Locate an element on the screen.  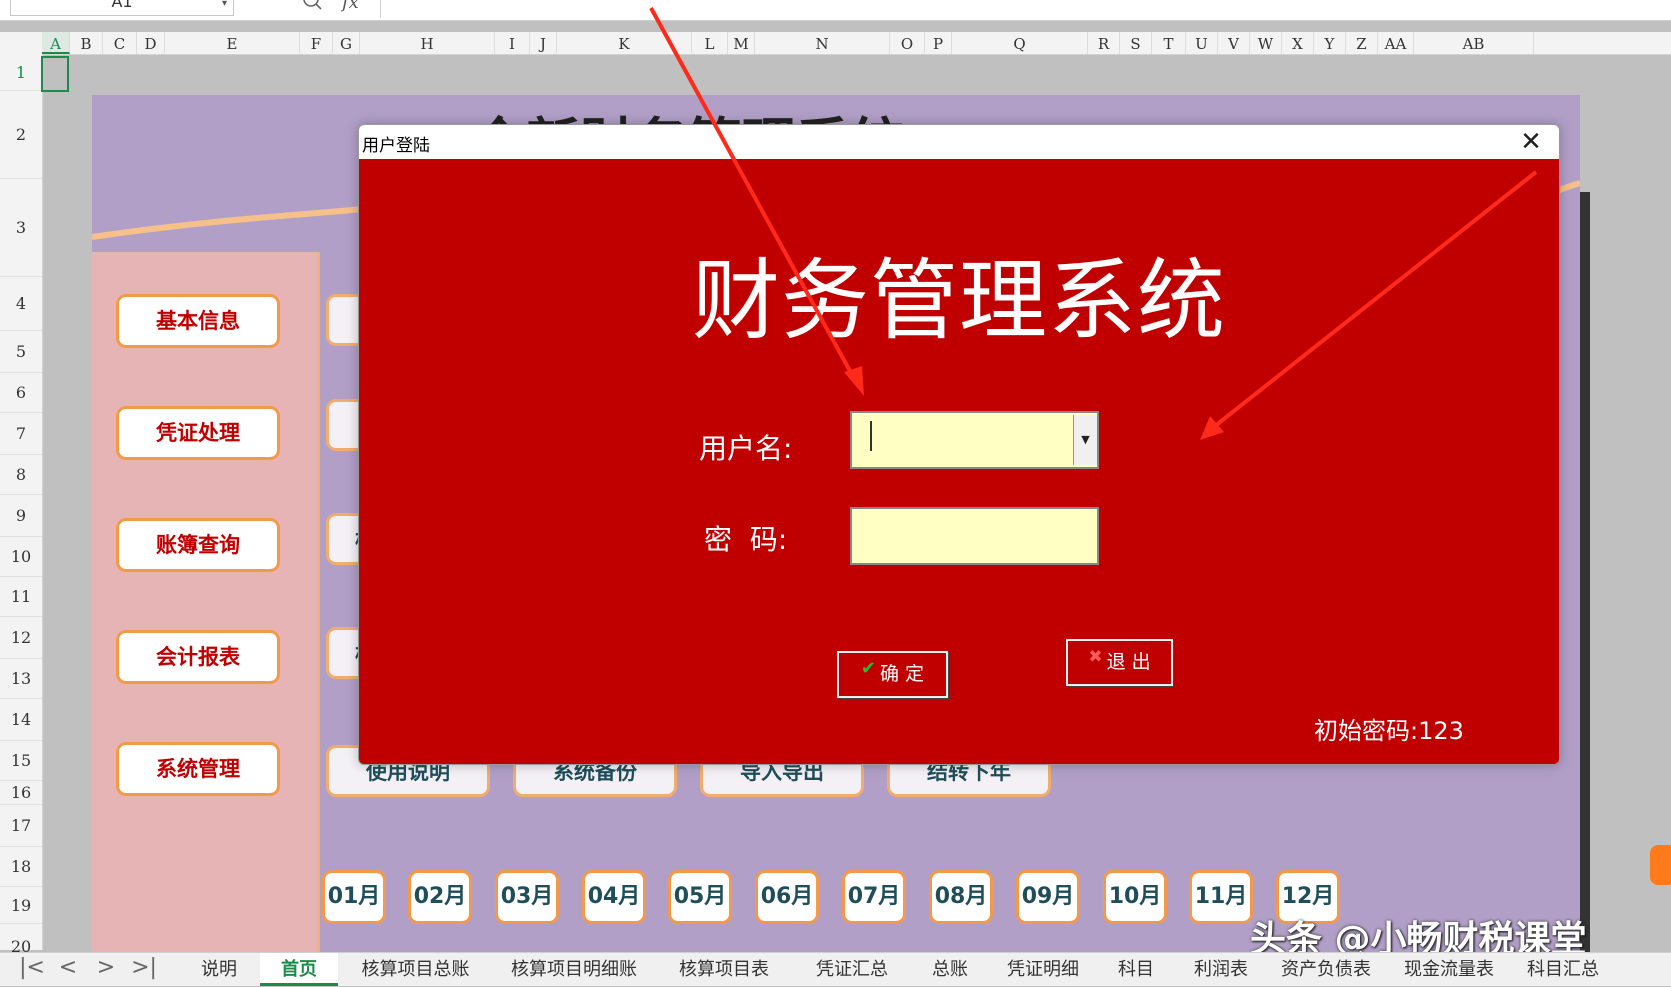
sheet-tab: 科目汇总 is located at coordinates (1563, 969).